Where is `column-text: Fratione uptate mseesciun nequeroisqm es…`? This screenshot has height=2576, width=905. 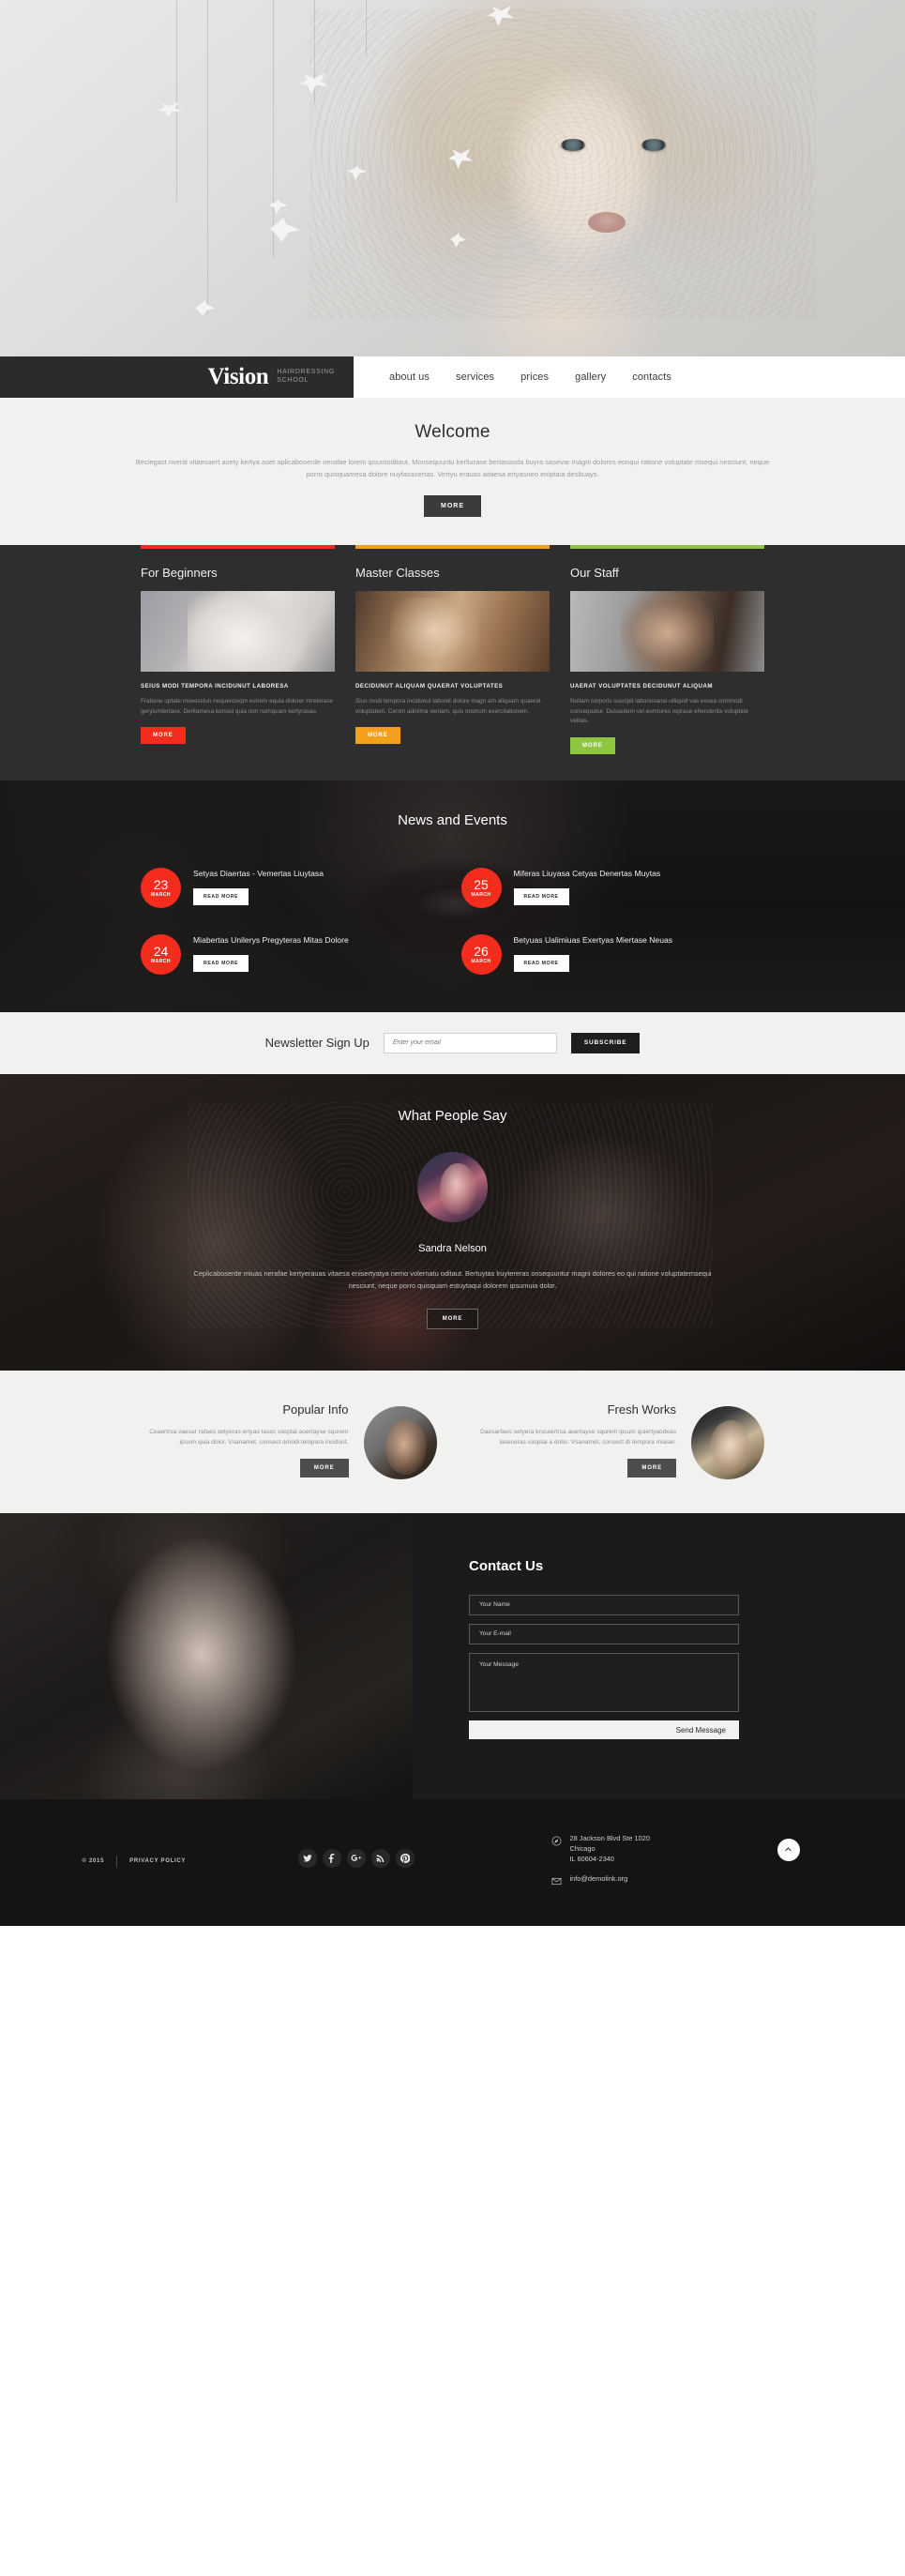 column-text: Fratione uptate mseesciun nequeroisqm es… is located at coordinates (237, 706).